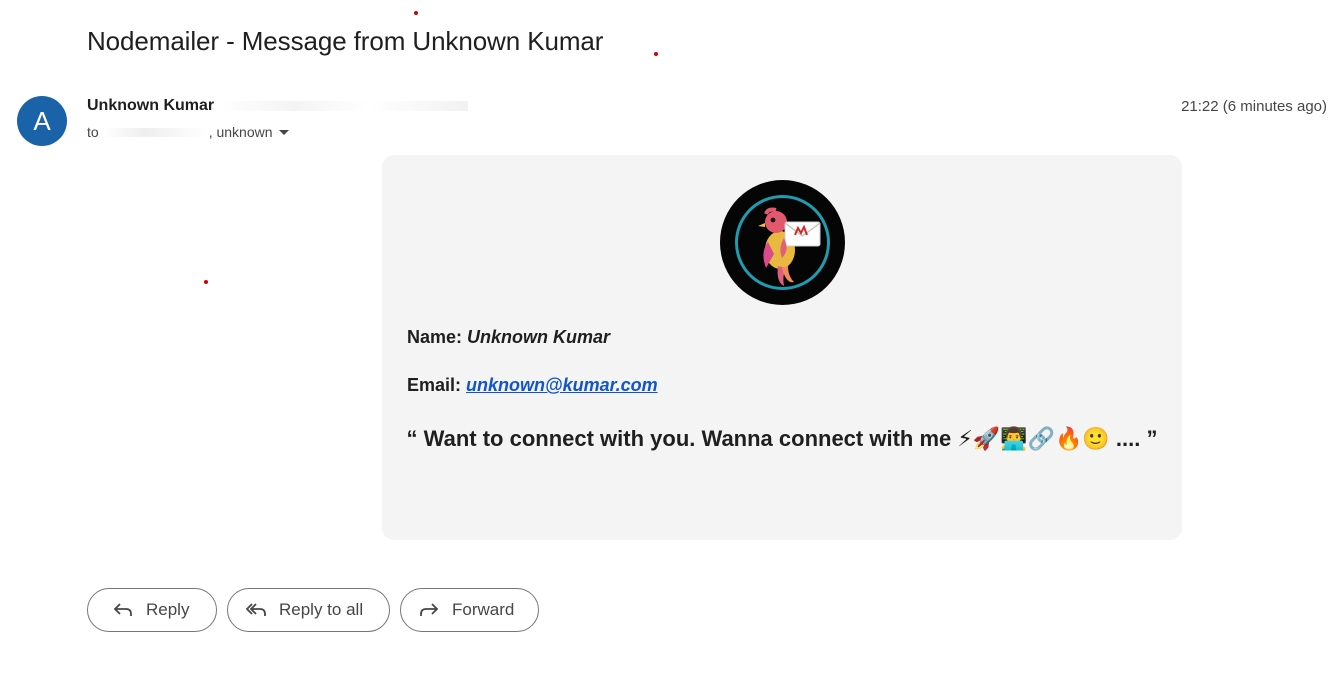  What do you see at coordinates (539, 337) in the screenshot?
I see `name-value: Unknown Kumar` at bounding box center [539, 337].